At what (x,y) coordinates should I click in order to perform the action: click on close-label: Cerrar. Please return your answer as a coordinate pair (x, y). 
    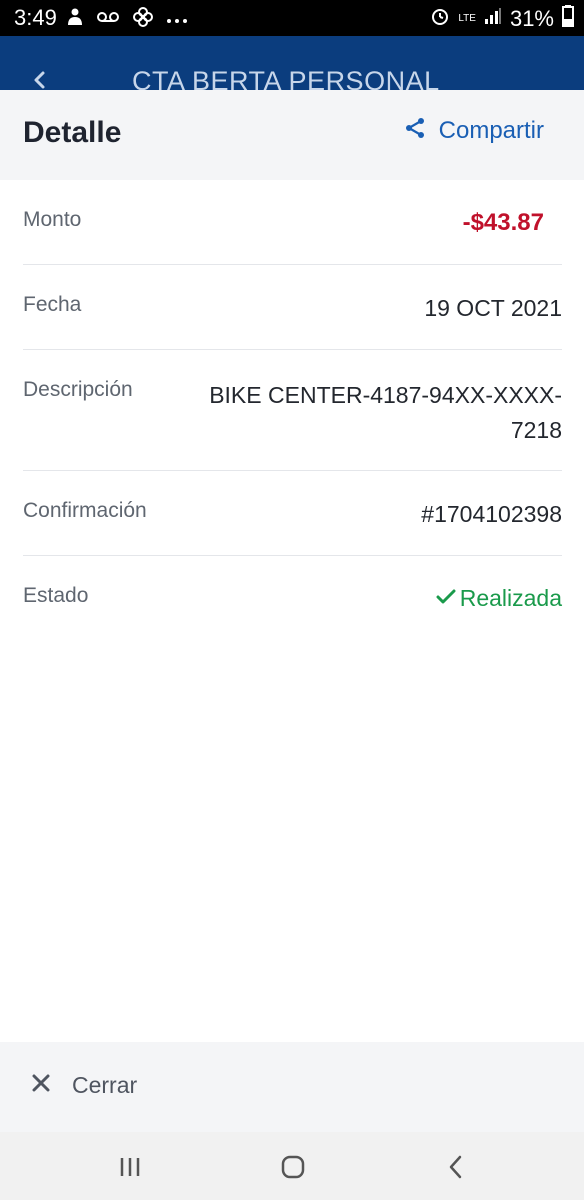
    Looking at the image, I should click on (105, 1085).